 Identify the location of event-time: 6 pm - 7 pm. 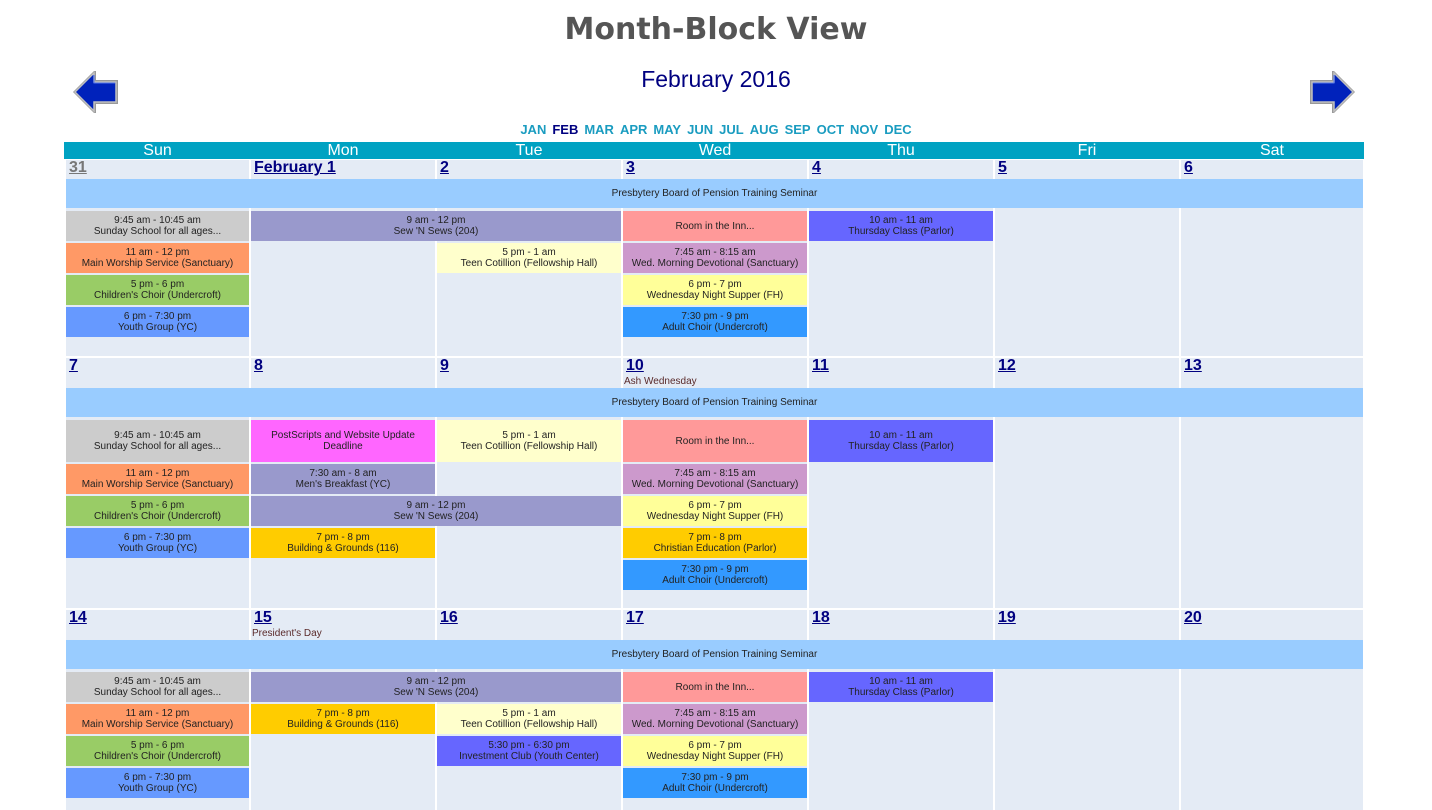
(715, 505).